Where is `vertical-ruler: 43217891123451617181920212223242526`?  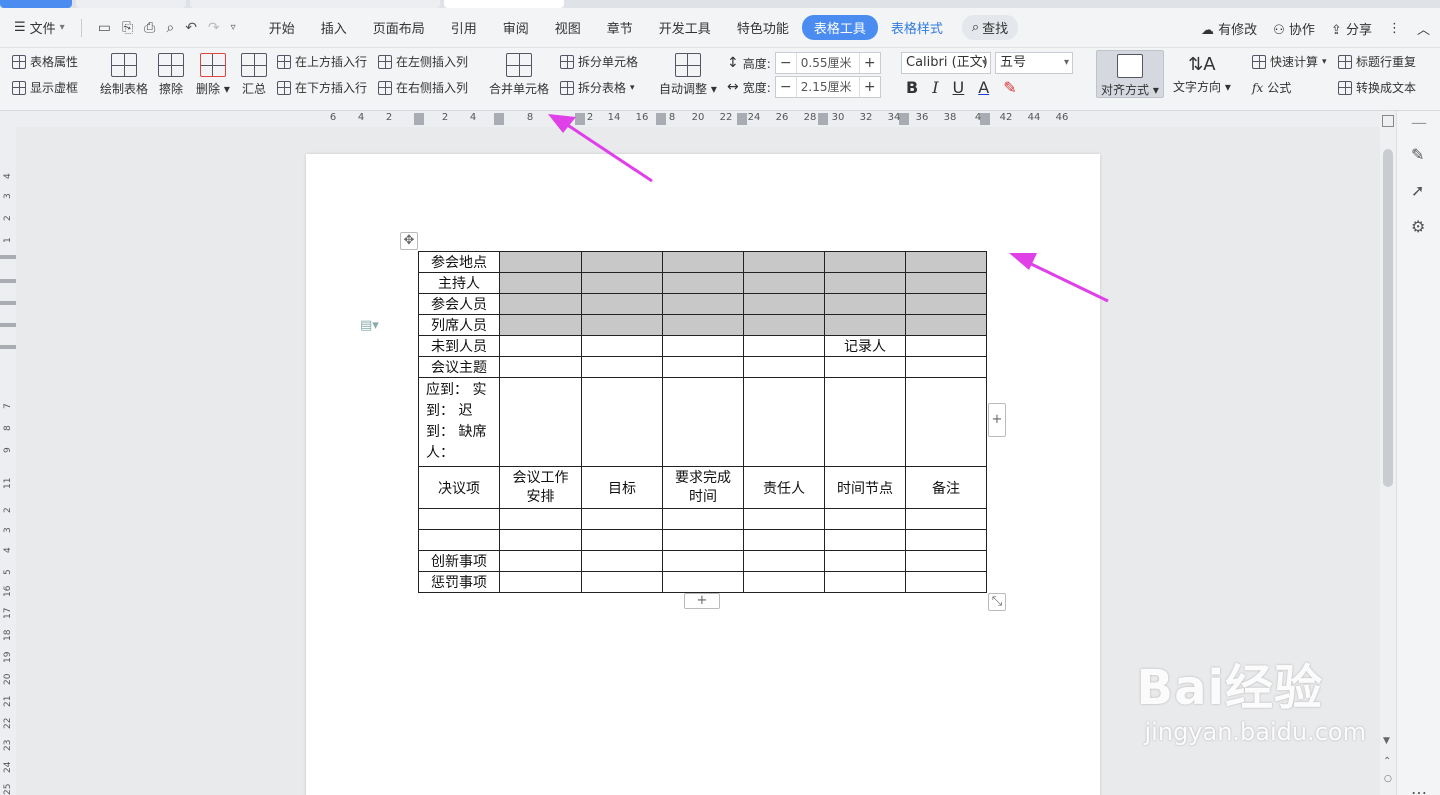 vertical-ruler: 43217891123451617181920212223242526 is located at coordinates (8, 461).